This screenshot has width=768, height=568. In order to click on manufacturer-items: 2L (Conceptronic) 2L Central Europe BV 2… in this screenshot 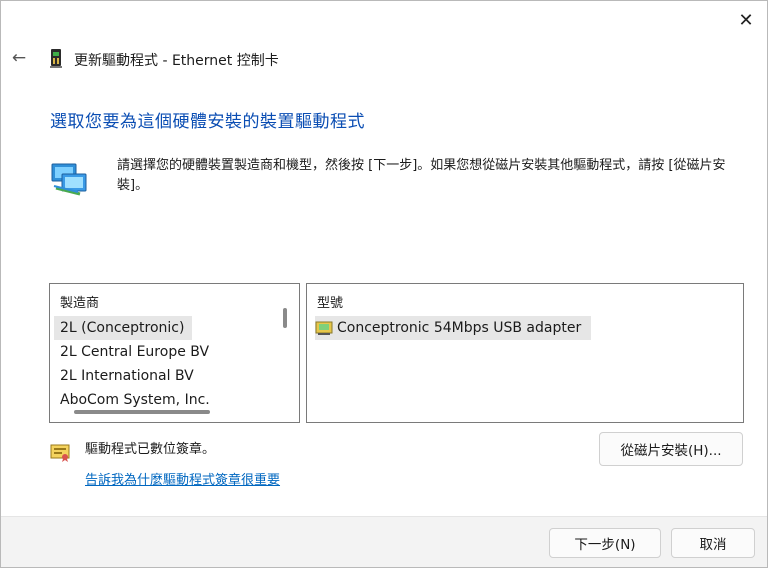, I will do `click(169, 364)`.